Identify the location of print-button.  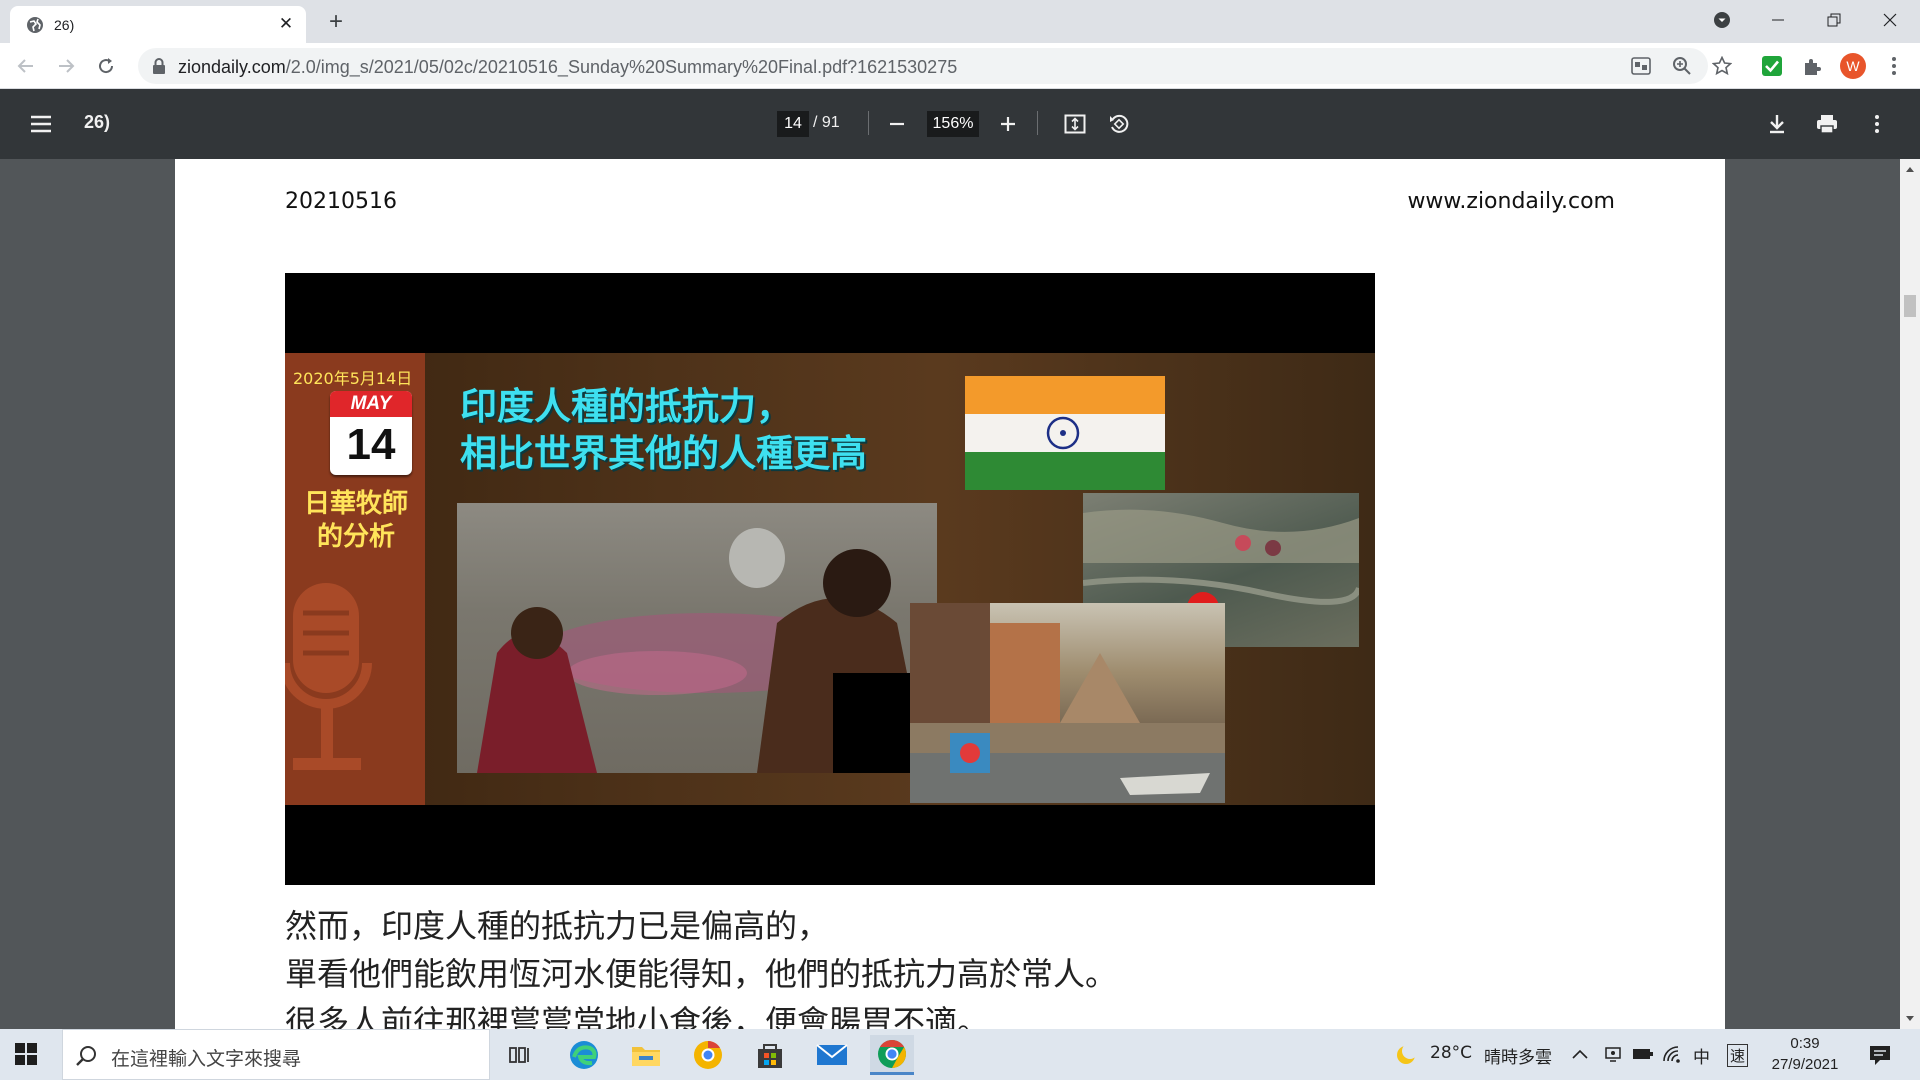
(1827, 124).